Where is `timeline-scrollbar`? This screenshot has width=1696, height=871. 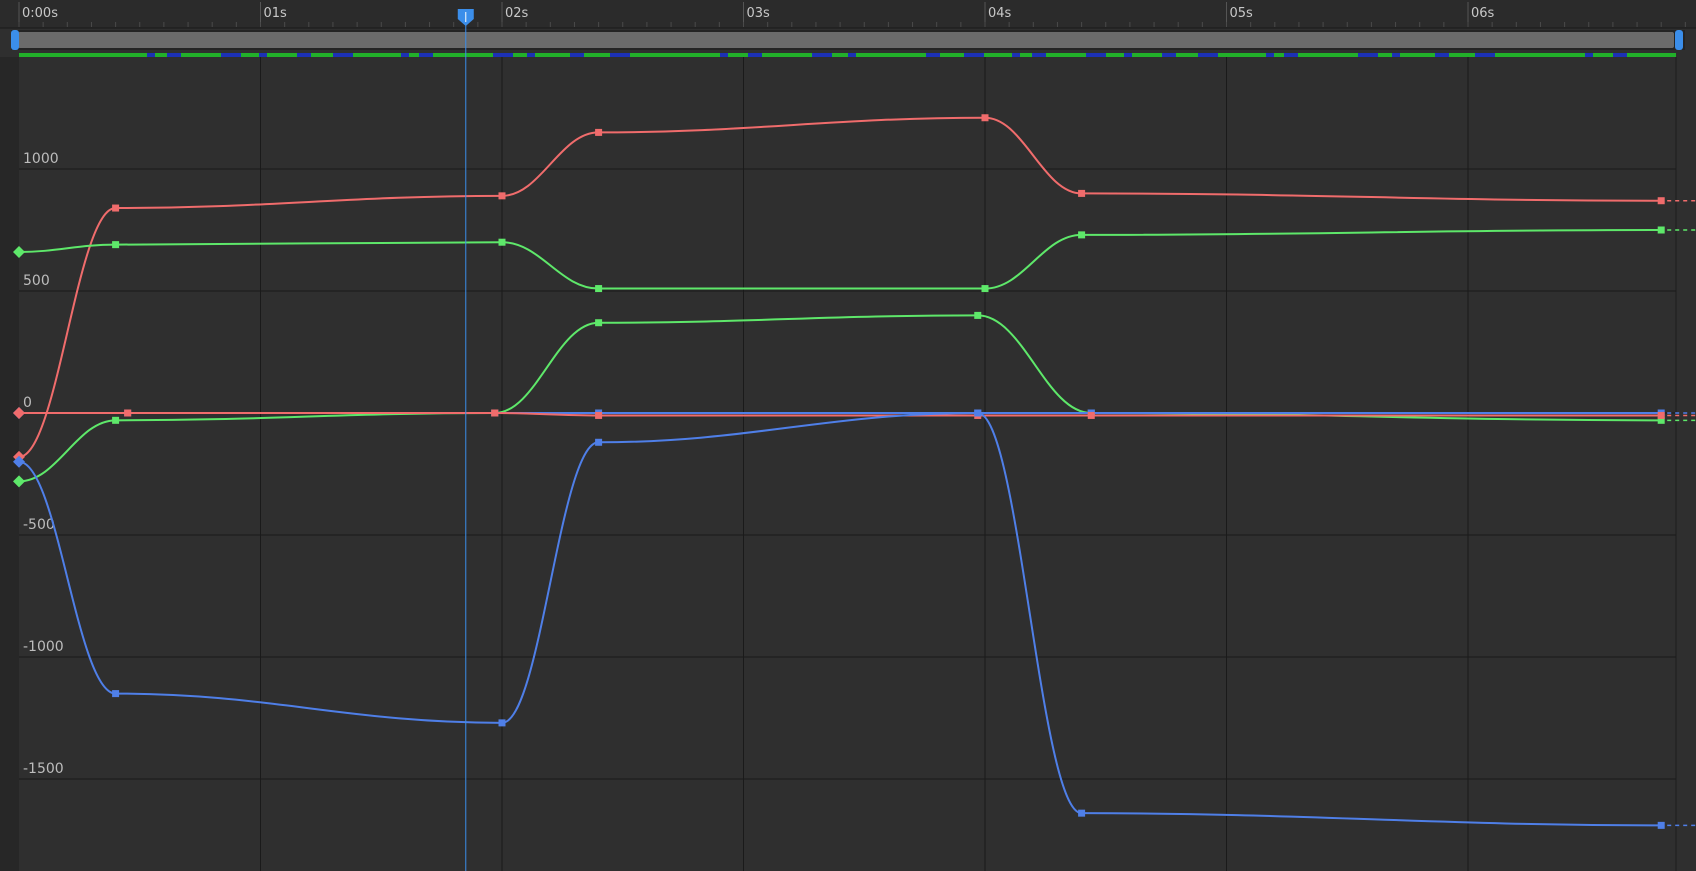 timeline-scrollbar is located at coordinates (848, 40).